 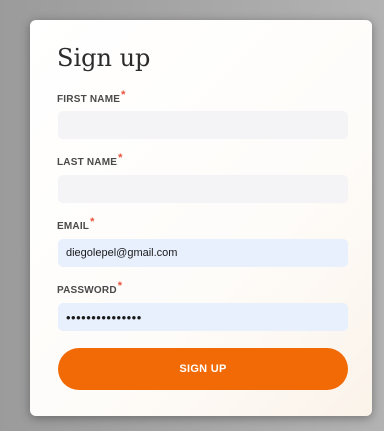 I want to click on email-label-text: EMAIL, so click(x=73, y=226).